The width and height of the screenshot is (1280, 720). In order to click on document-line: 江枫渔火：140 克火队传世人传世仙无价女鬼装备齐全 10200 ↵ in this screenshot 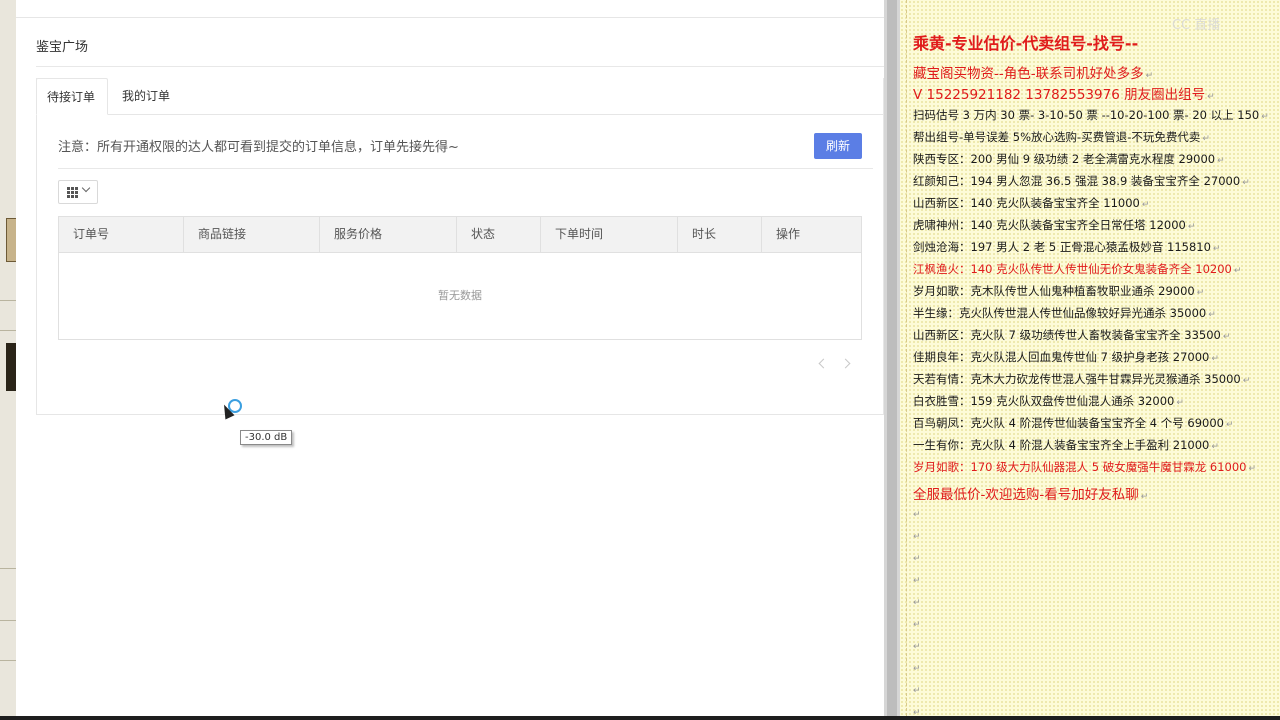, I will do `click(1077, 269)`.